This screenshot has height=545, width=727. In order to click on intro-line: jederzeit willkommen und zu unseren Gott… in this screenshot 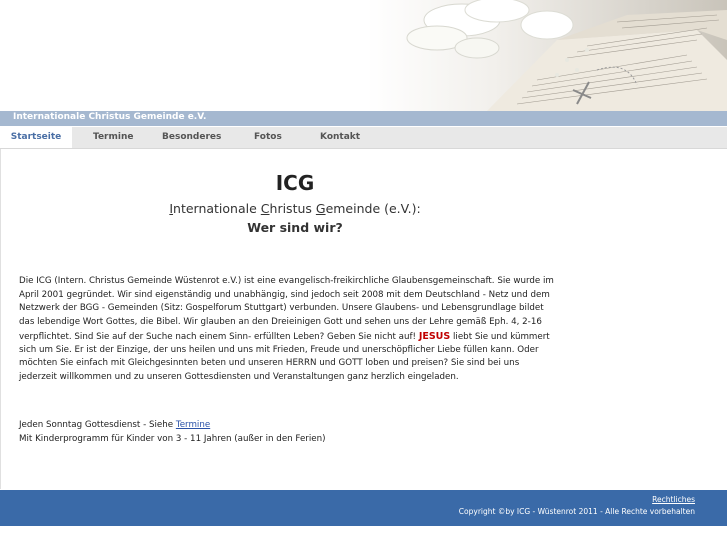, I will do `click(239, 377)`.